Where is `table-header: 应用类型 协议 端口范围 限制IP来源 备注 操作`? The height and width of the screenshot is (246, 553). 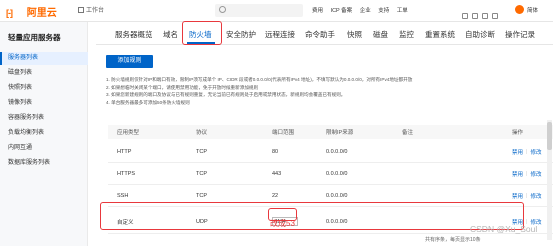 table-header: 应用类型 协议 端口范围 限制IP来源 备注 操作 is located at coordinates (330, 132).